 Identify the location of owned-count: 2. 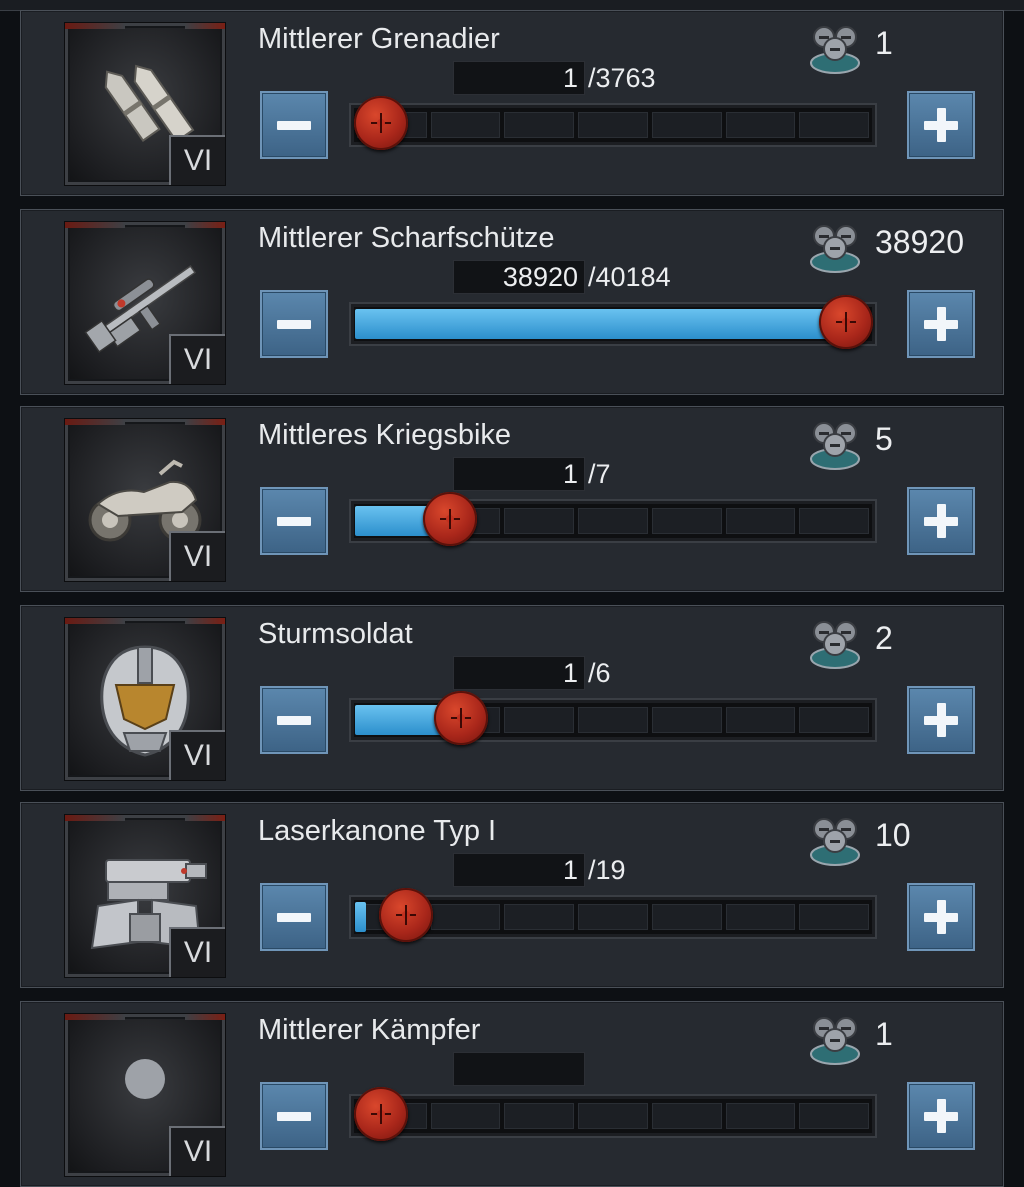
(884, 638).